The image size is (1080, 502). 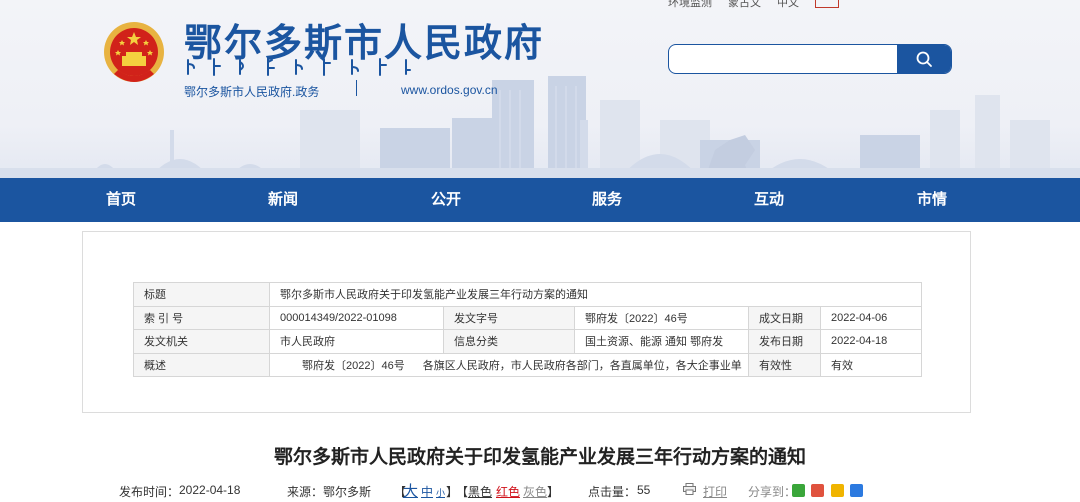 I want to click on color-bracket-close: 】, so click(x=553, y=492).